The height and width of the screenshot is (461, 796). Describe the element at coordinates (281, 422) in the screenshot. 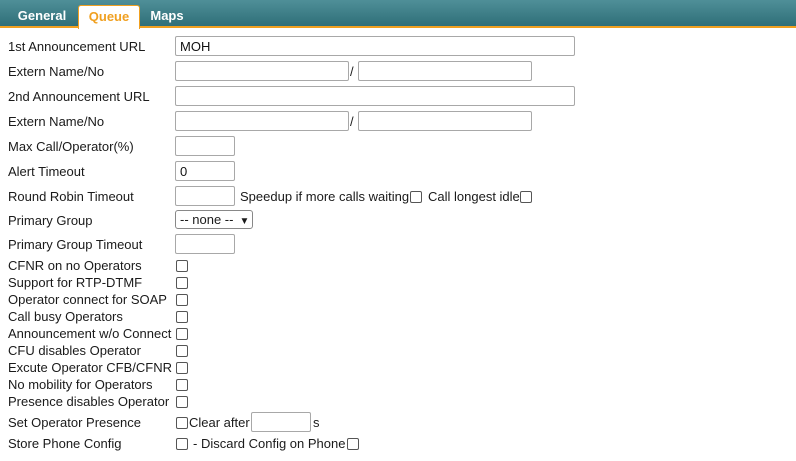

I see `clear-after-input` at that location.